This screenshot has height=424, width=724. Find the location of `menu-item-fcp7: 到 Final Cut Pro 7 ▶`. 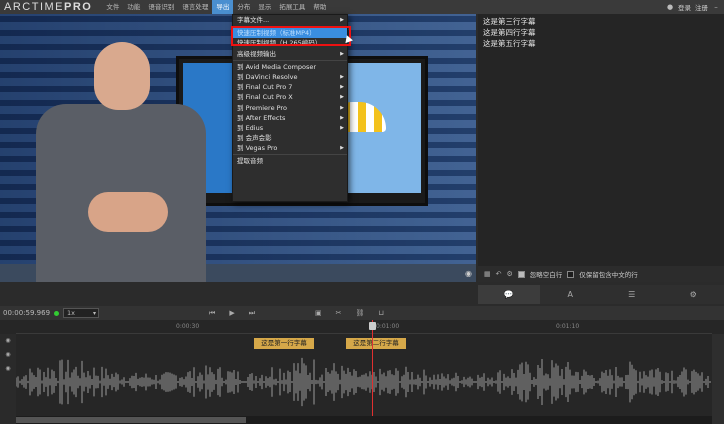

menu-item-fcp7: 到 Final Cut Pro 7 ▶ is located at coordinates (290, 87).